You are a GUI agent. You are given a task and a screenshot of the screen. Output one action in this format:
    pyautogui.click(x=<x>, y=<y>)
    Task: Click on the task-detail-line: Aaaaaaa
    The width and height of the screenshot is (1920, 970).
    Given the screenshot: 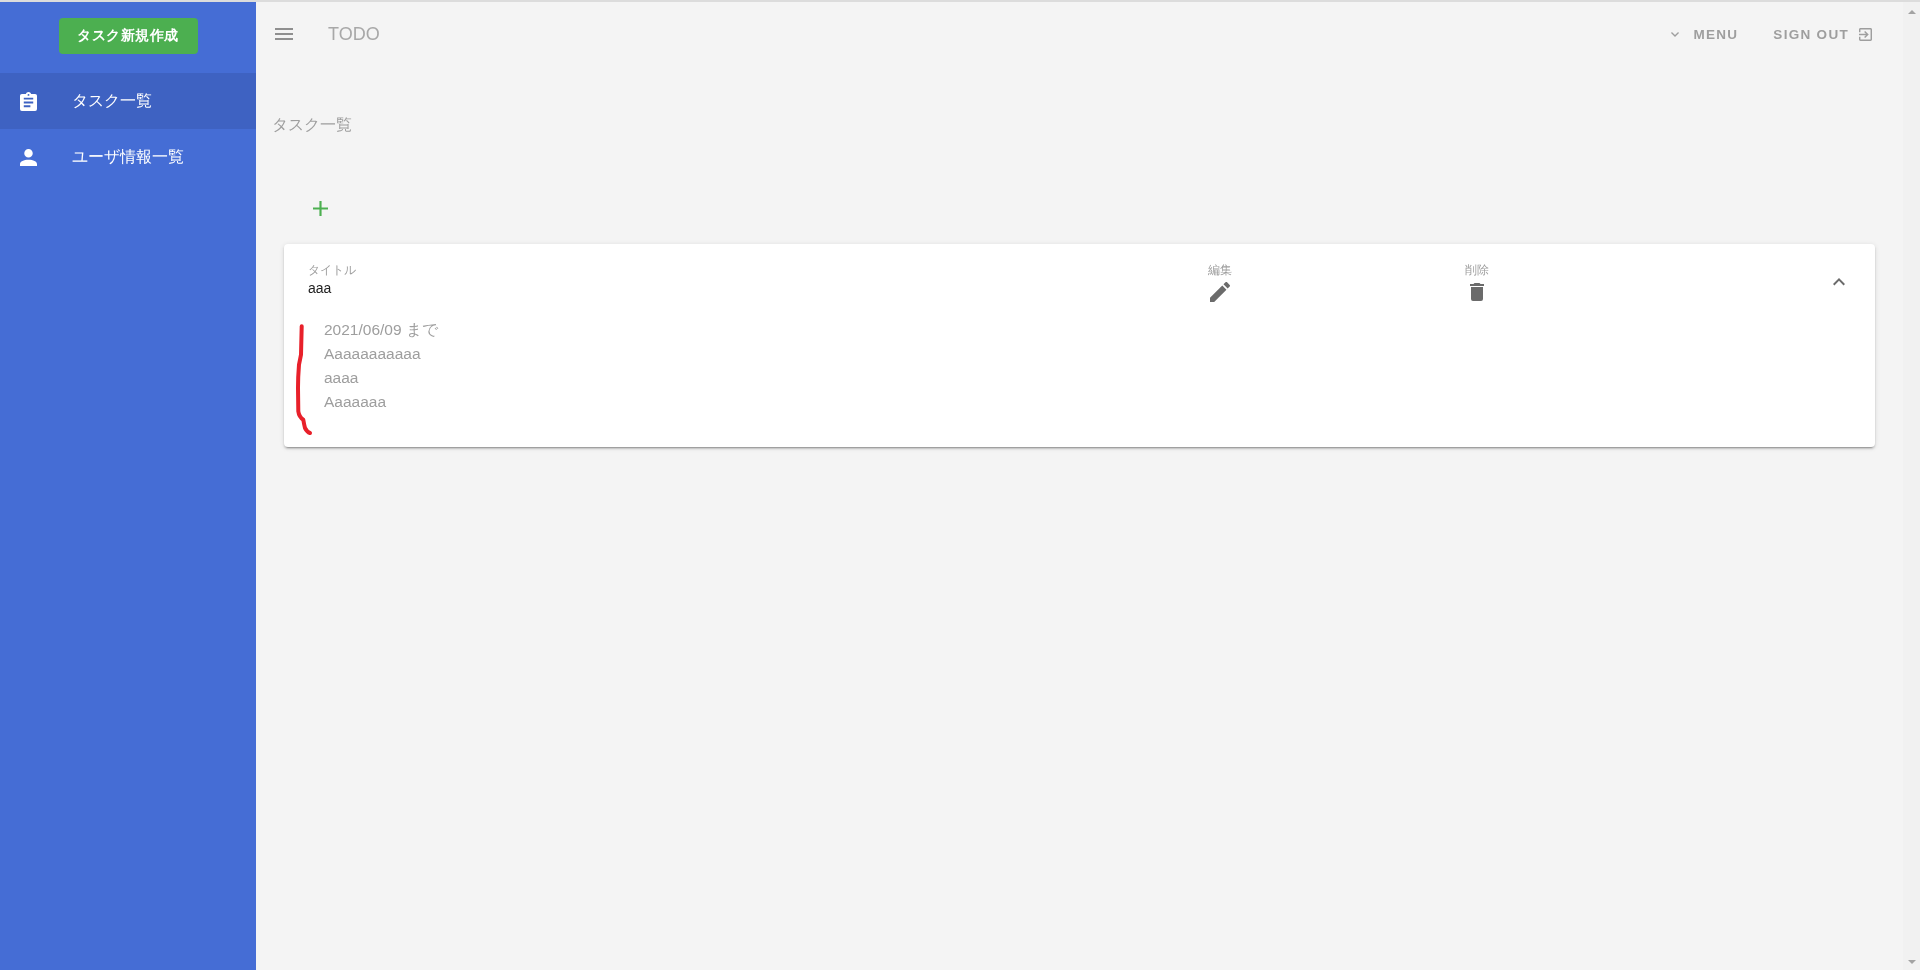 What is the action you would take?
    pyautogui.click(x=356, y=402)
    